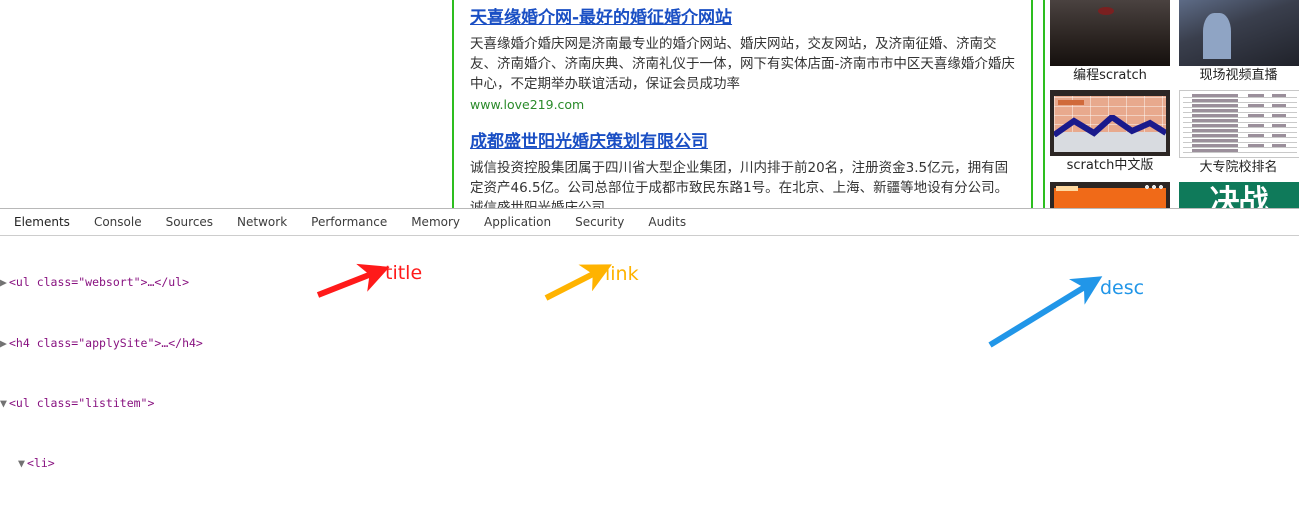 The height and width of the screenshot is (510, 1299). What do you see at coordinates (189, 222) in the screenshot?
I see `tab-sources: Sources` at bounding box center [189, 222].